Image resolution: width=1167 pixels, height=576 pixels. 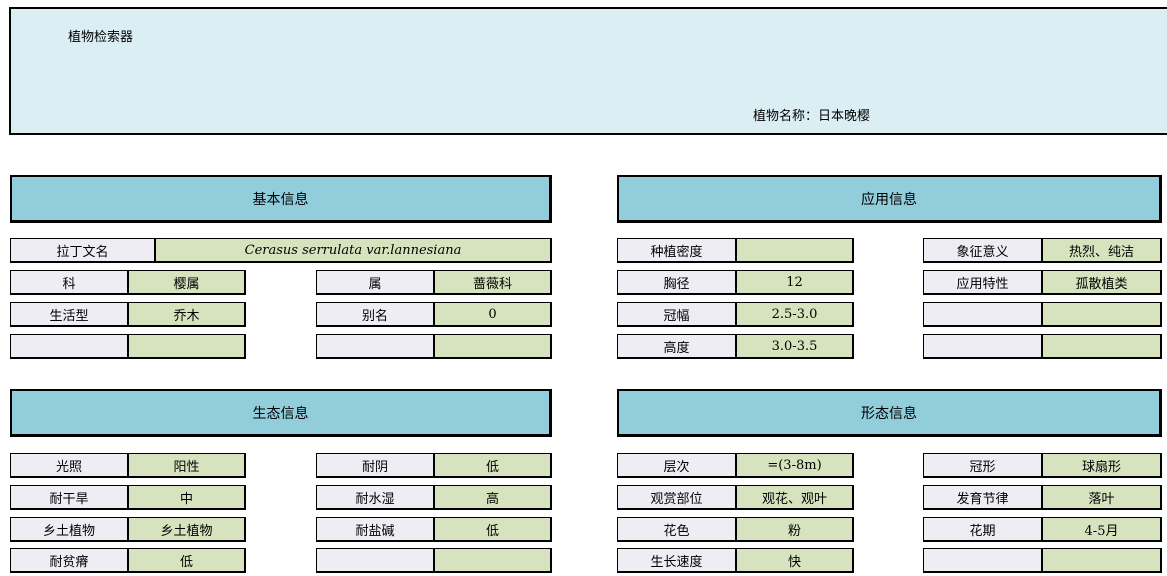 What do you see at coordinates (375, 465) in the screenshot?
I see `shade-label: 耐阴` at bounding box center [375, 465].